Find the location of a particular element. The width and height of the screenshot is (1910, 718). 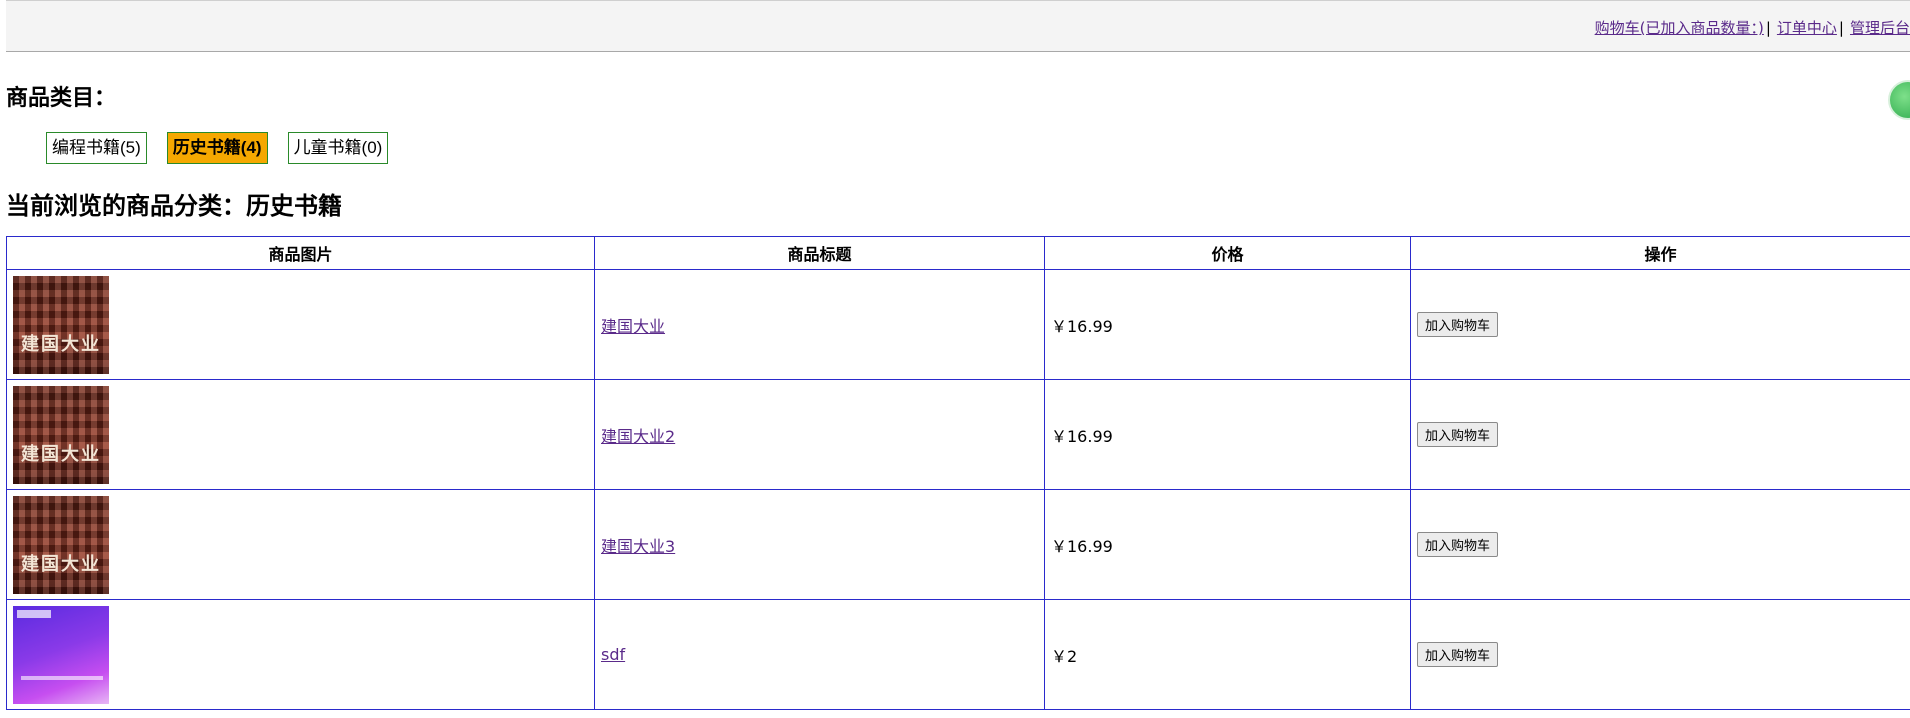

category-button-history: 历史书籍(4) is located at coordinates (217, 148).